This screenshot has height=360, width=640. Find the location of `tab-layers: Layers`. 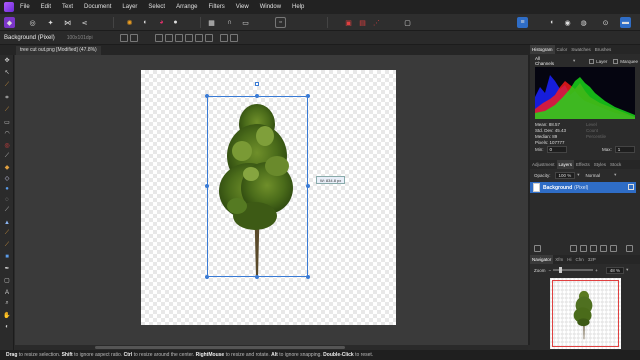

tab-layers: Layers is located at coordinates (565, 164).